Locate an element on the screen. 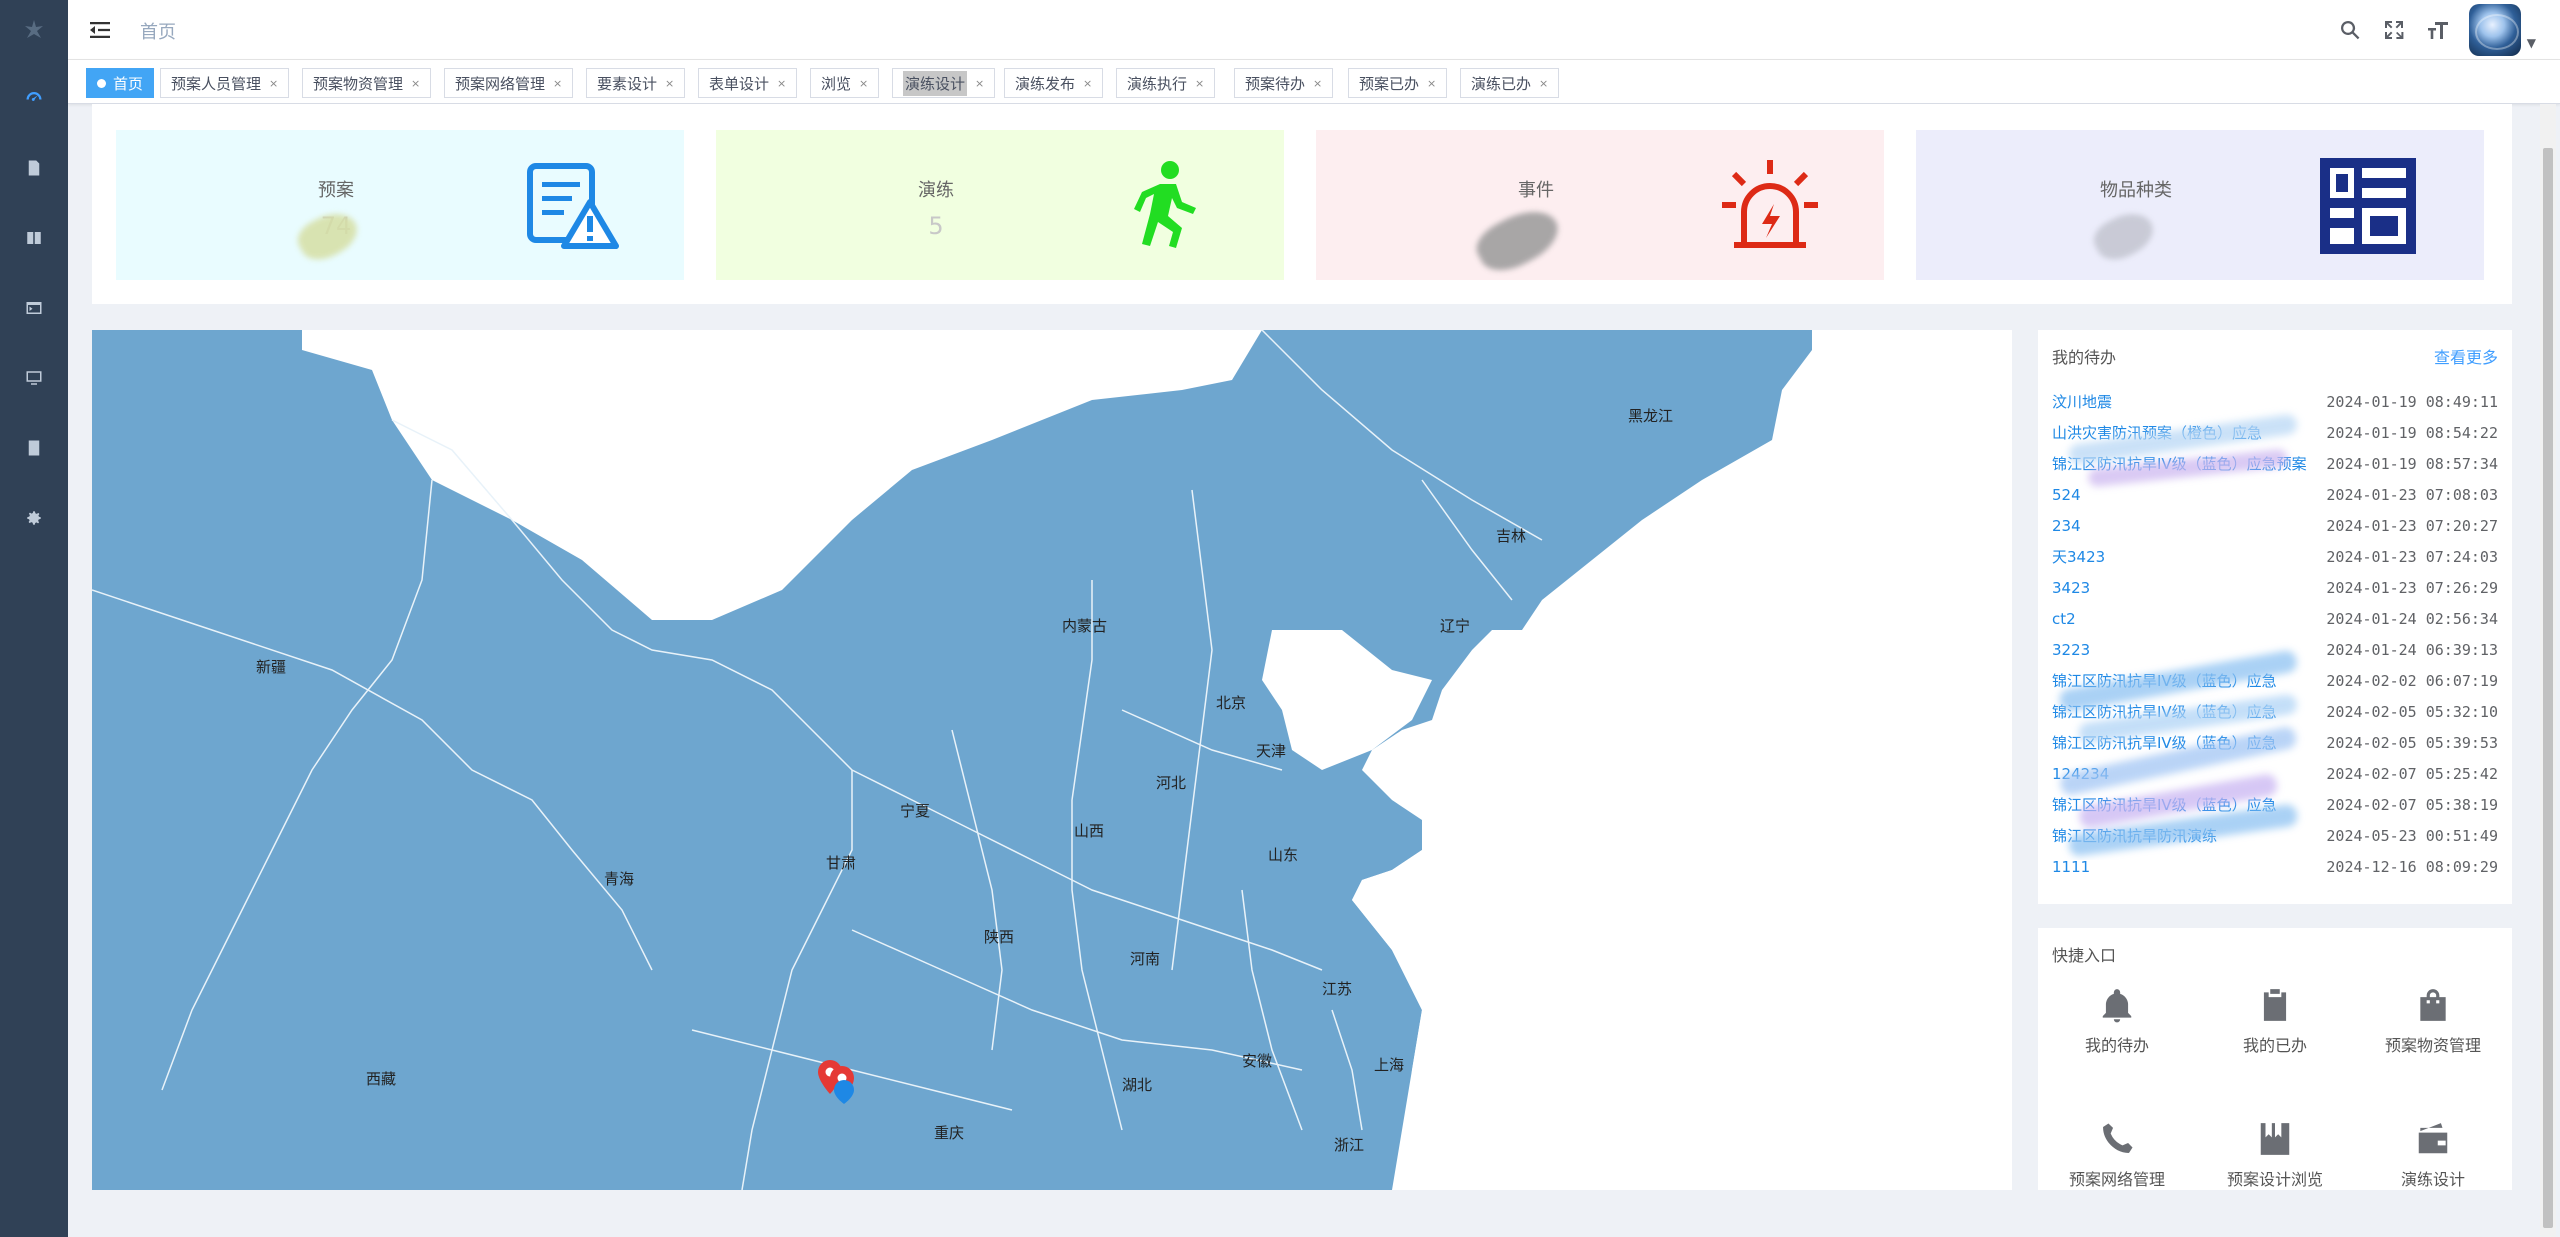 The height and width of the screenshot is (1237, 2560). tag-element-design: 要素设计 × is located at coordinates (636, 83).